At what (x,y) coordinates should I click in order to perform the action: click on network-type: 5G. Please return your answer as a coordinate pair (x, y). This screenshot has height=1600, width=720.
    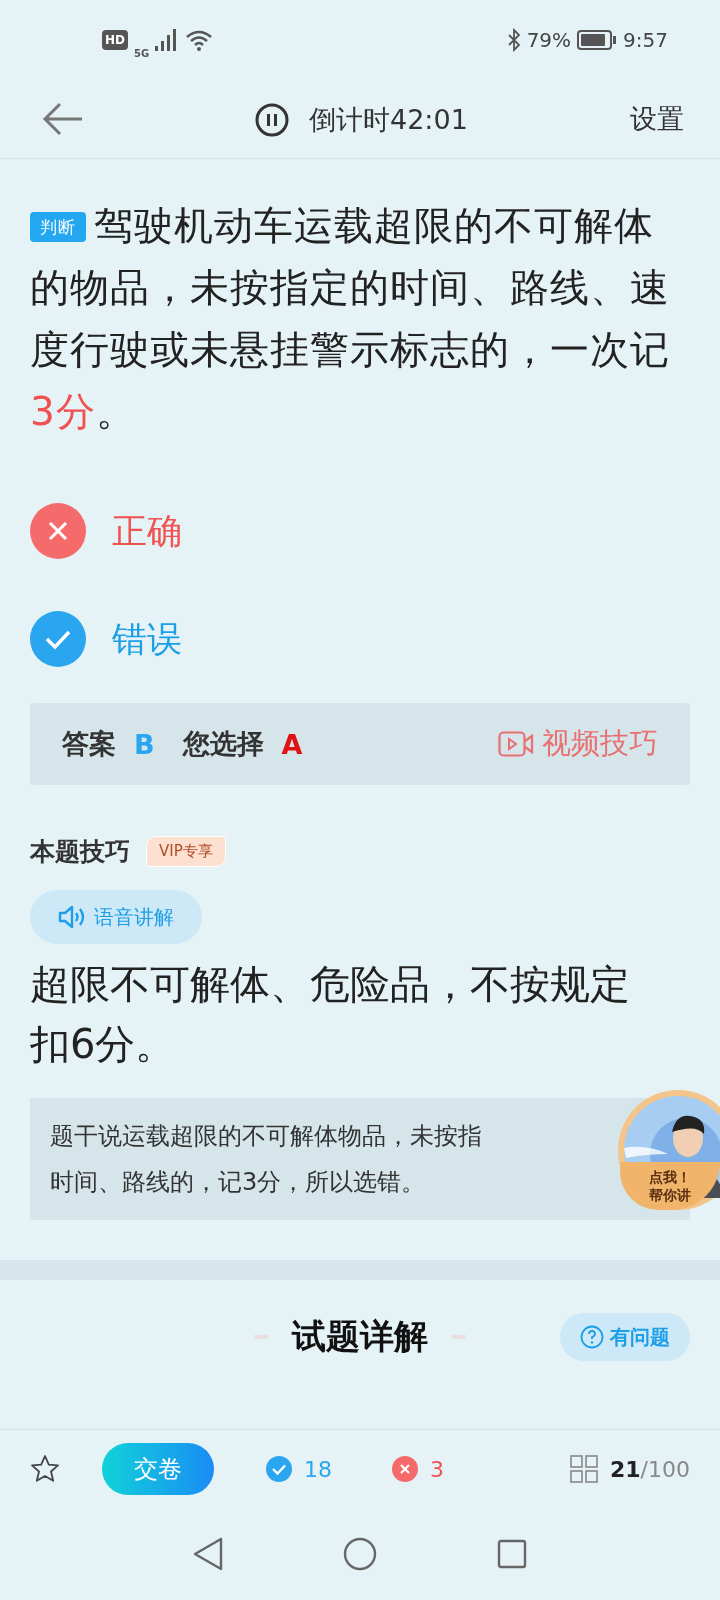
    Looking at the image, I should click on (142, 53).